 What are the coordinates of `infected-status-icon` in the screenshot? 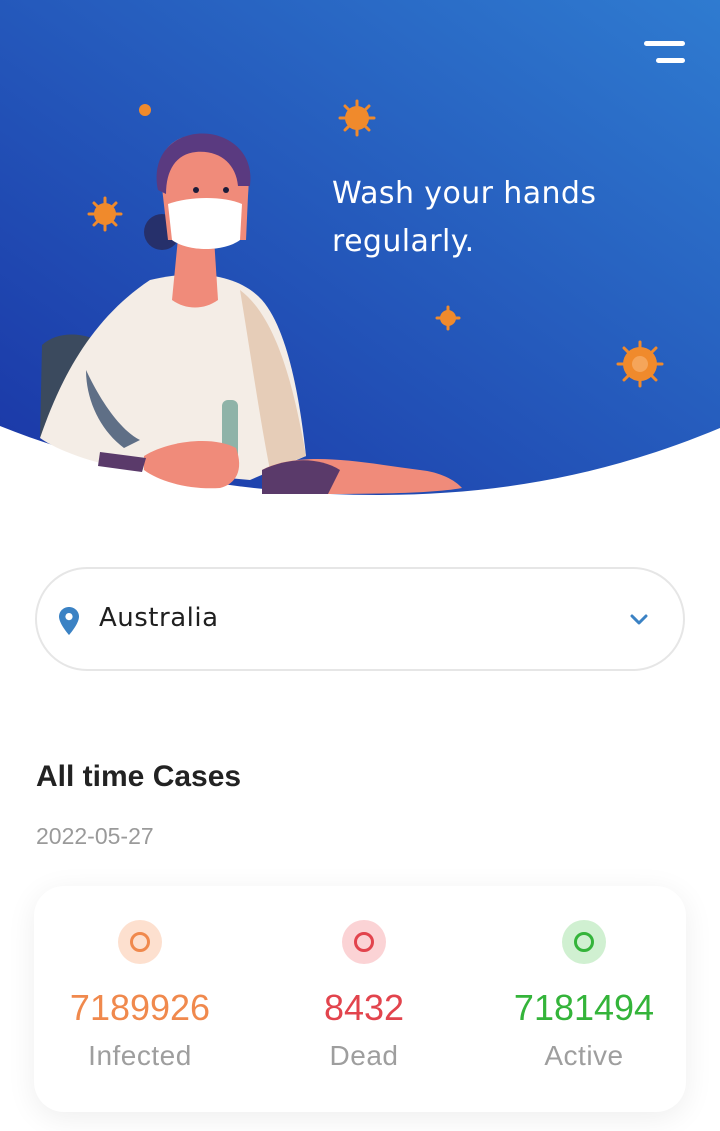 It's located at (140, 942).